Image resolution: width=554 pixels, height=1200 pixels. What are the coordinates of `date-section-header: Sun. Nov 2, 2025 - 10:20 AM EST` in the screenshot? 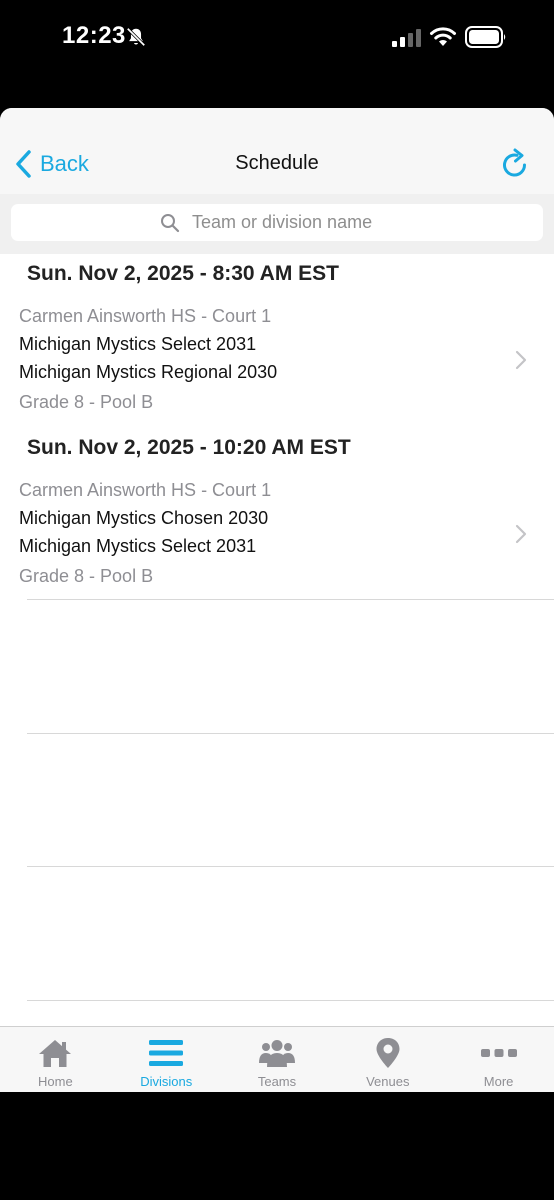 It's located at (189, 447).